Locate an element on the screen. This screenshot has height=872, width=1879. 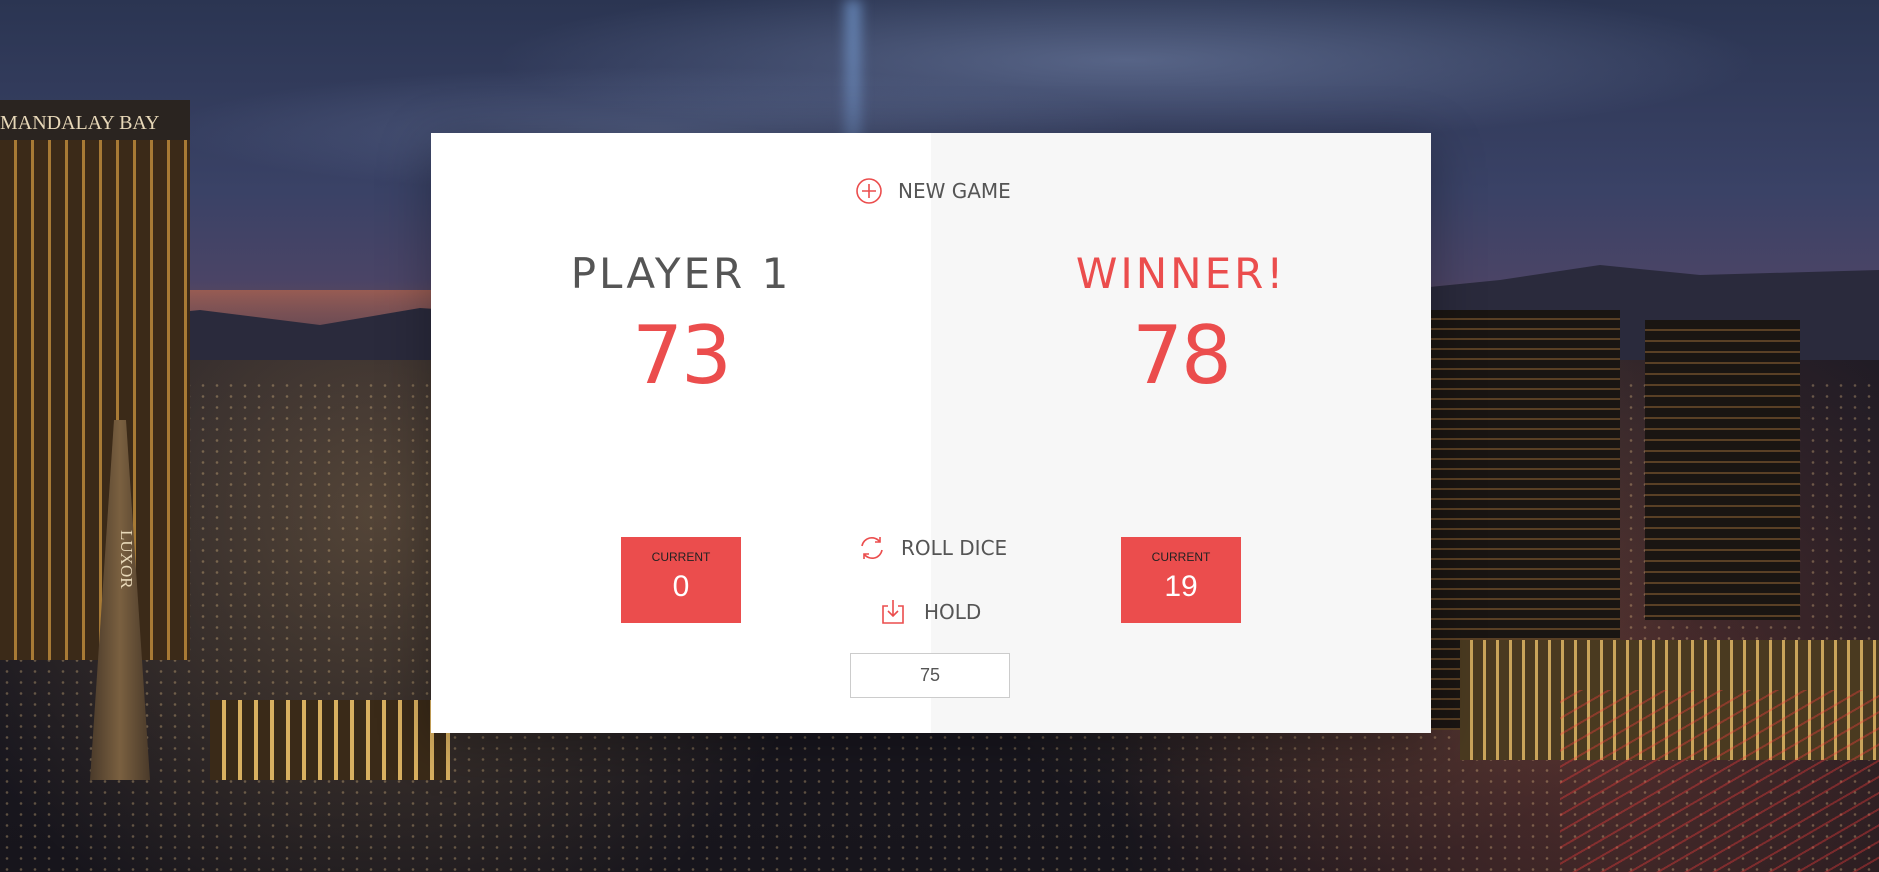
traffic-light-streaks is located at coordinates (1719, 781).